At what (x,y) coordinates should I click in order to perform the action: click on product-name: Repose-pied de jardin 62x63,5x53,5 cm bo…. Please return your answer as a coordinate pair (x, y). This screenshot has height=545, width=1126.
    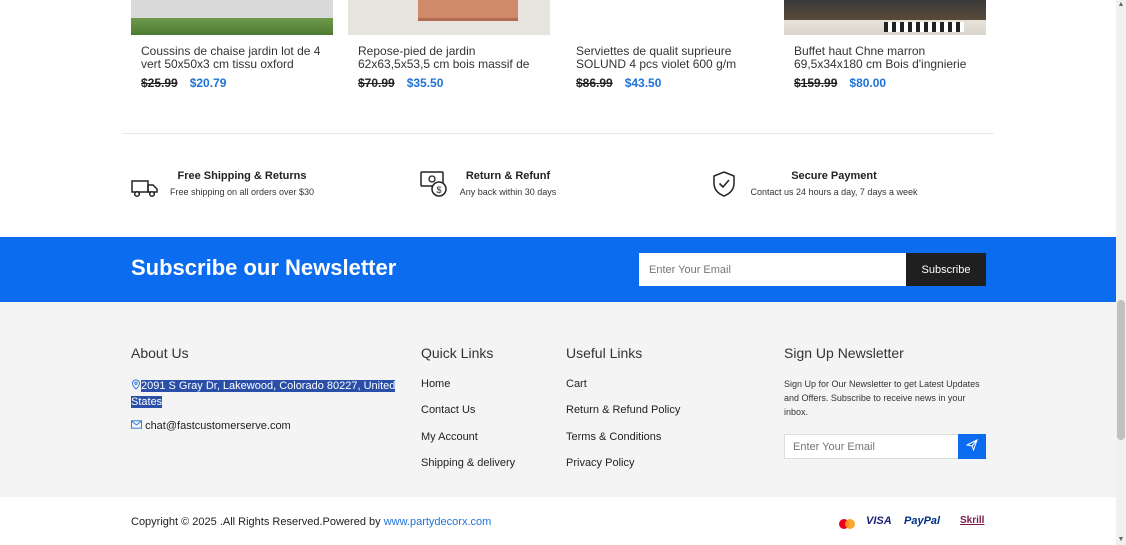
    Looking at the image, I should click on (450, 58).